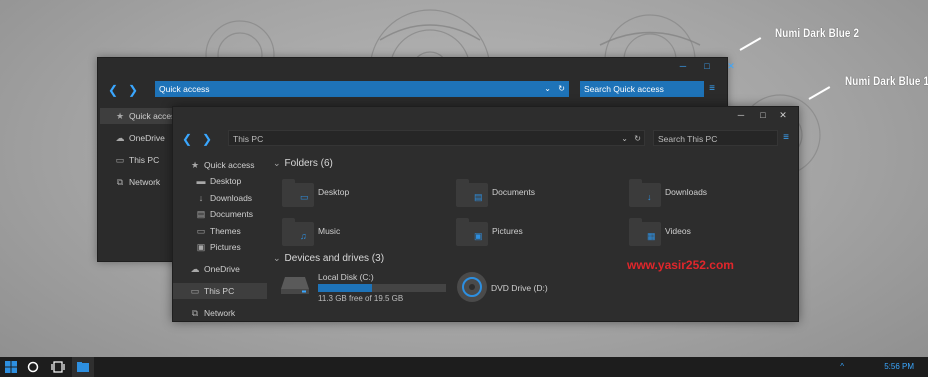  I want to click on file-explorer-icon, so click(83, 367).